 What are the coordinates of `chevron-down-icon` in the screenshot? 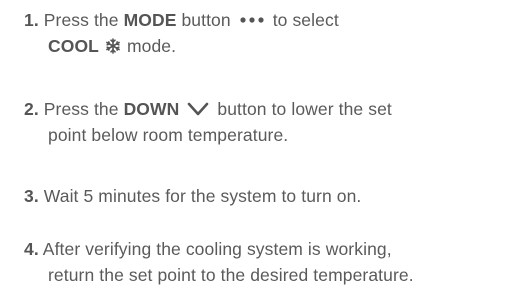 It's located at (198, 109).